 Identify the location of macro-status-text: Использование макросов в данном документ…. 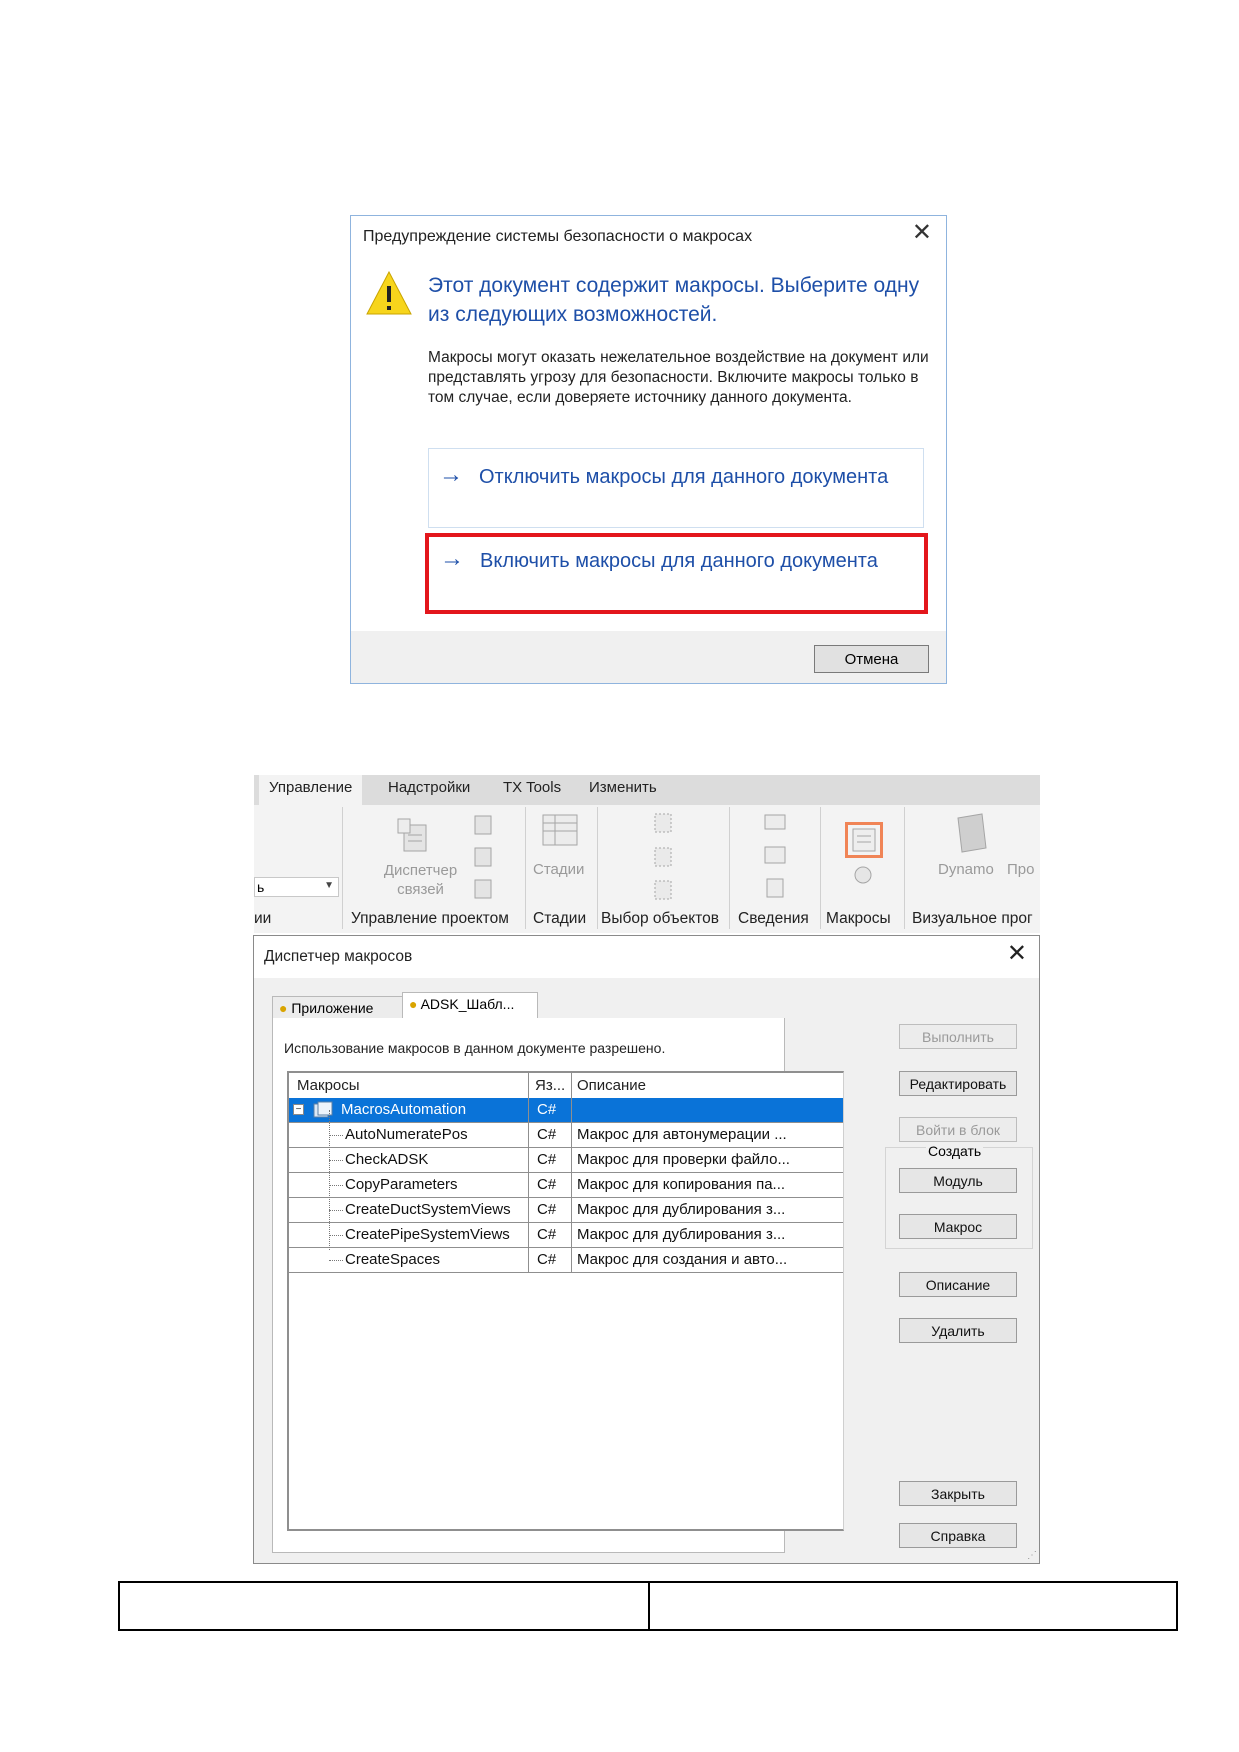
(475, 1048).